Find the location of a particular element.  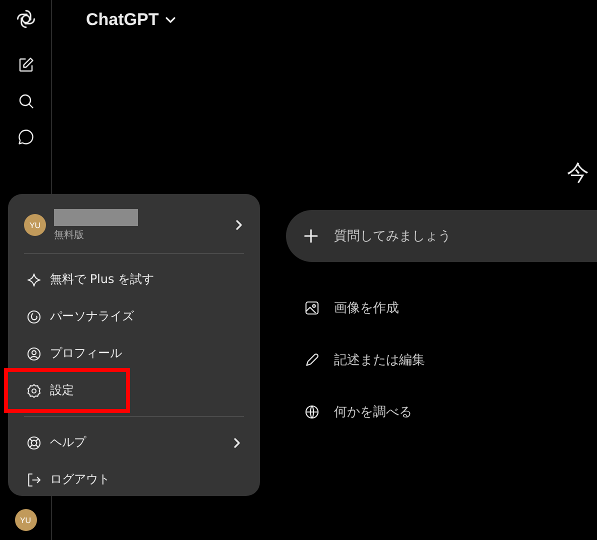

menu-item: パーソナライズ is located at coordinates (134, 316).